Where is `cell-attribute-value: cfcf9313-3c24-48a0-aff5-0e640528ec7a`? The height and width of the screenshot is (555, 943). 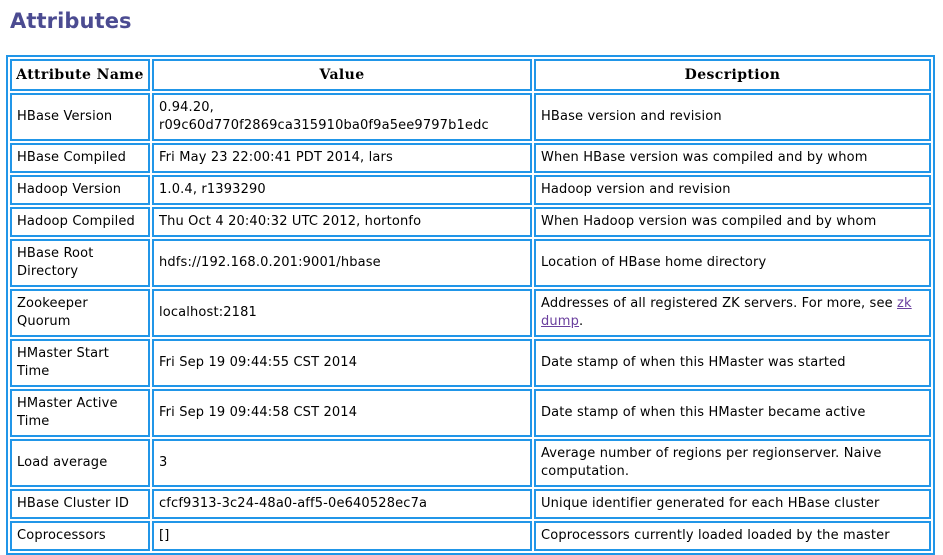
cell-attribute-value: cfcf9313-3c24-48a0-aff5-0e640528ec7a is located at coordinates (342, 504).